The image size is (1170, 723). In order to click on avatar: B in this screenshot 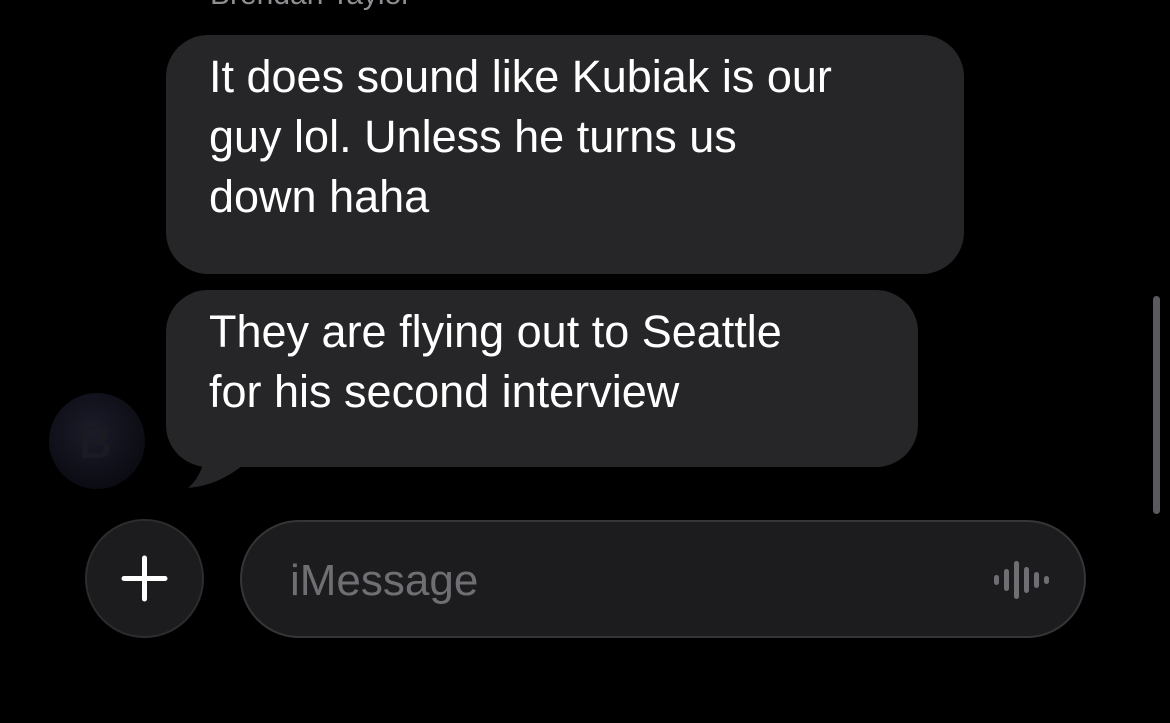, I will do `click(97, 441)`.